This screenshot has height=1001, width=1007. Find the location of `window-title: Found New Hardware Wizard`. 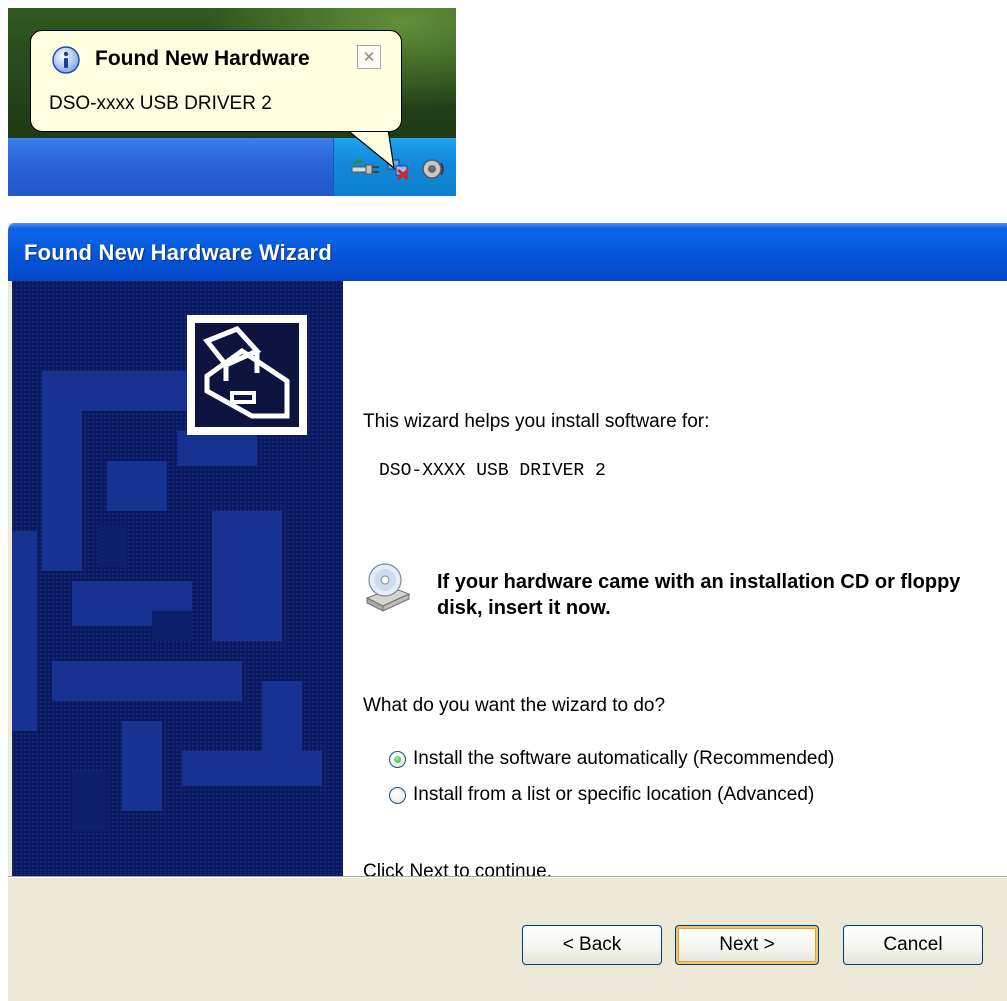

window-title: Found New Hardware Wizard is located at coordinates (178, 252).